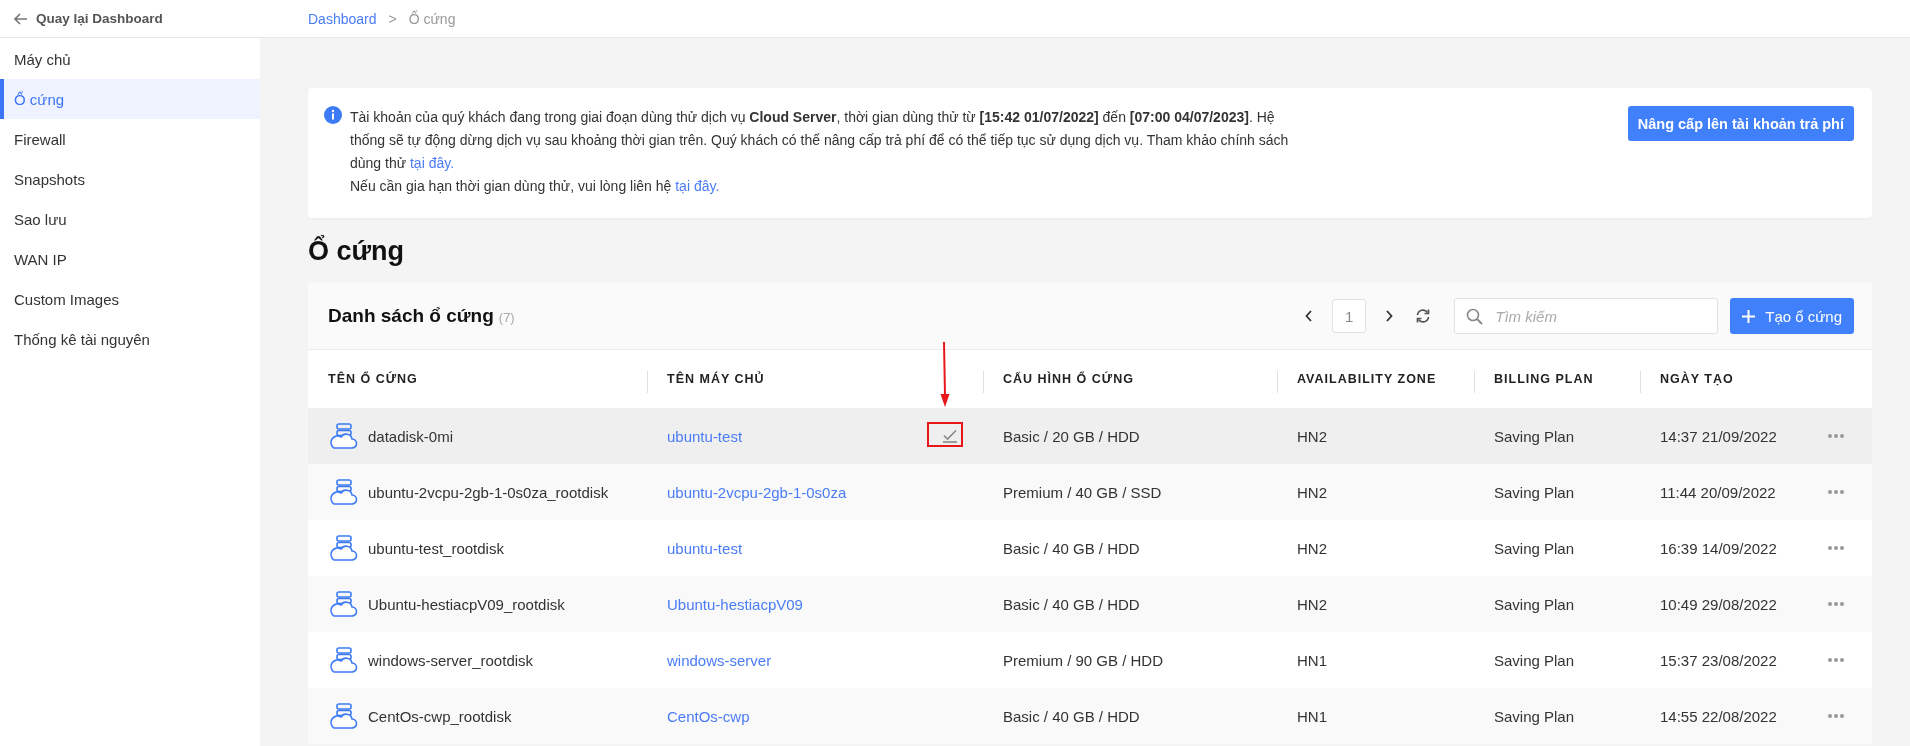 This screenshot has width=1910, height=746. I want to click on refresh-icon, so click(1423, 316).